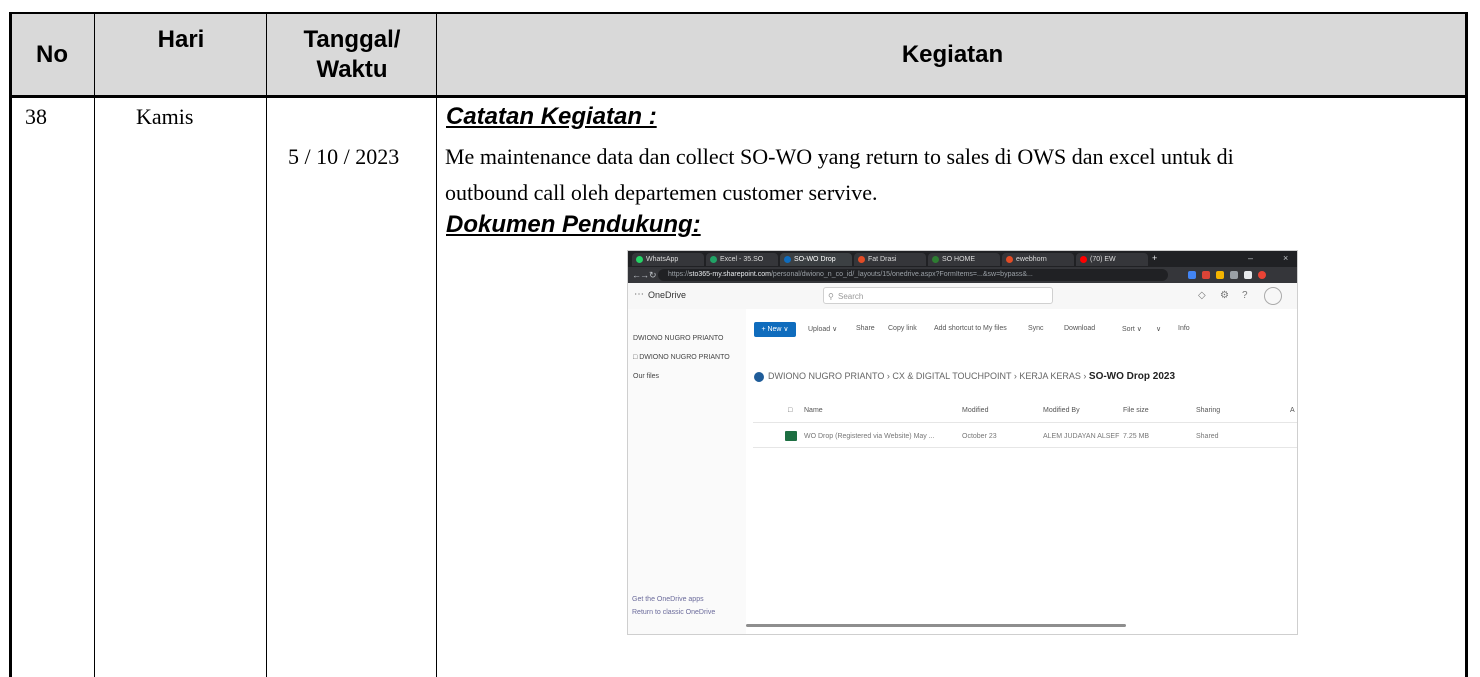 The image size is (1480, 677). Describe the element at coordinates (10, 344) in the screenshot. I see `border-left` at that location.